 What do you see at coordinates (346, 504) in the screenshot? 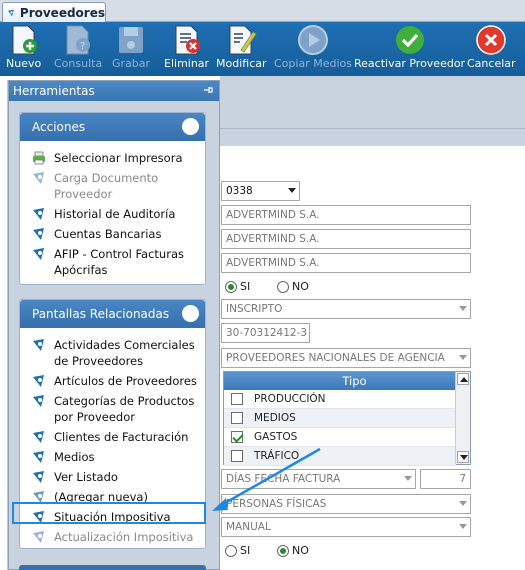
I see `person-type-select: PERSONAS FÍSICAS` at bounding box center [346, 504].